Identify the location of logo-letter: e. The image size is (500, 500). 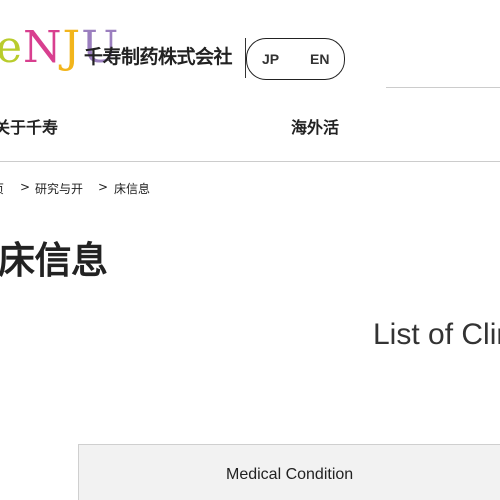
(12, 47).